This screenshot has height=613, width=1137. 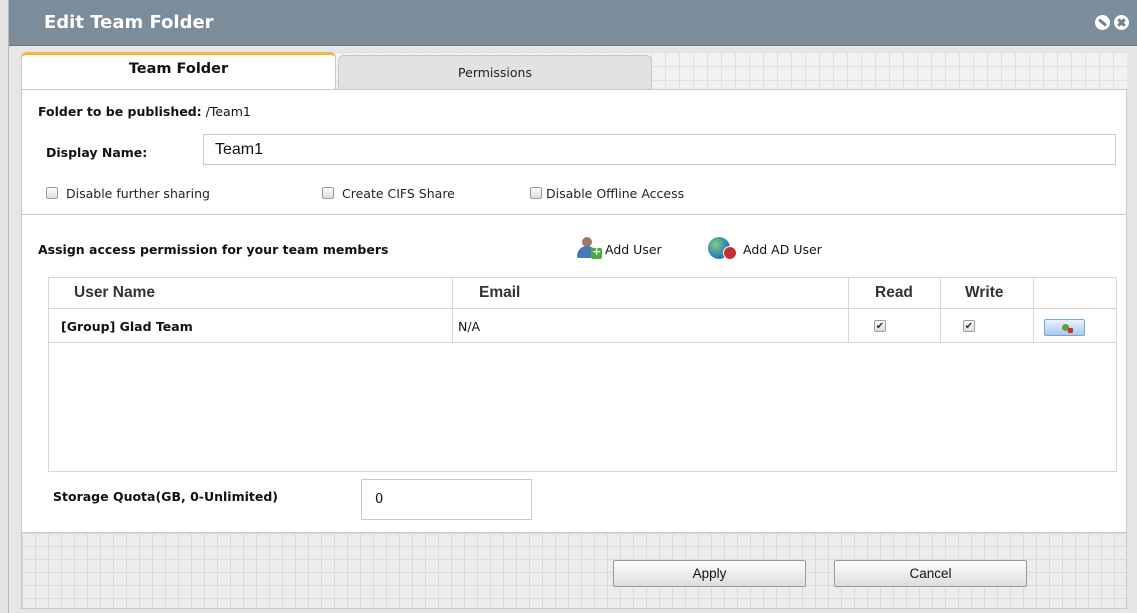 What do you see at coordinates (615, 193) in the screenshot?
I see `disable-offline-label: Disable Offline Access` at bounding box center [615, 193].